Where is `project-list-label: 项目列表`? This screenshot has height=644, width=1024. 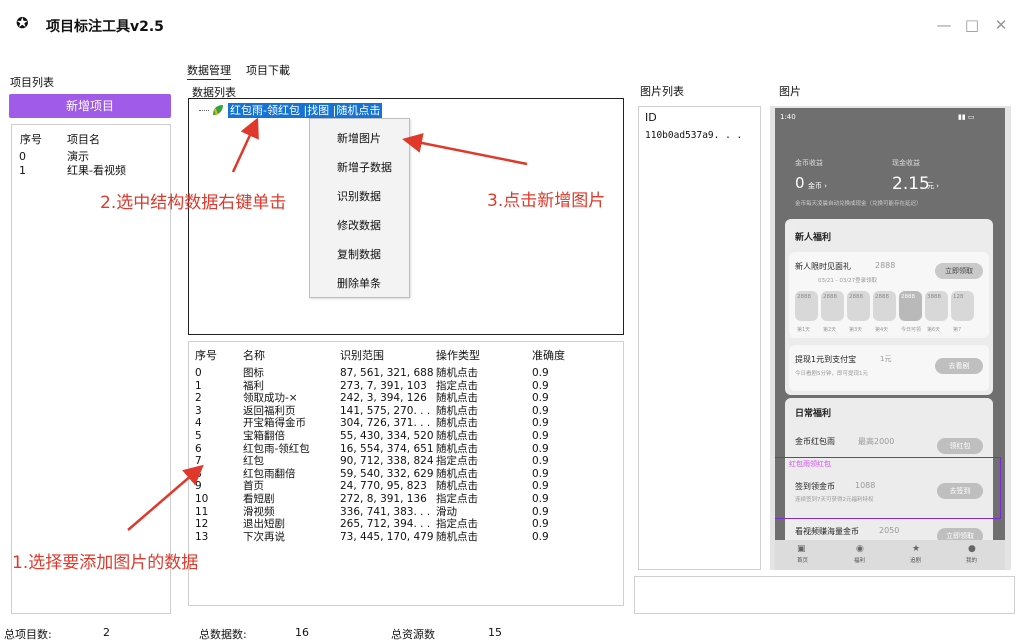
project-list-label: 项目列表 is located at coordinates (32, 82).